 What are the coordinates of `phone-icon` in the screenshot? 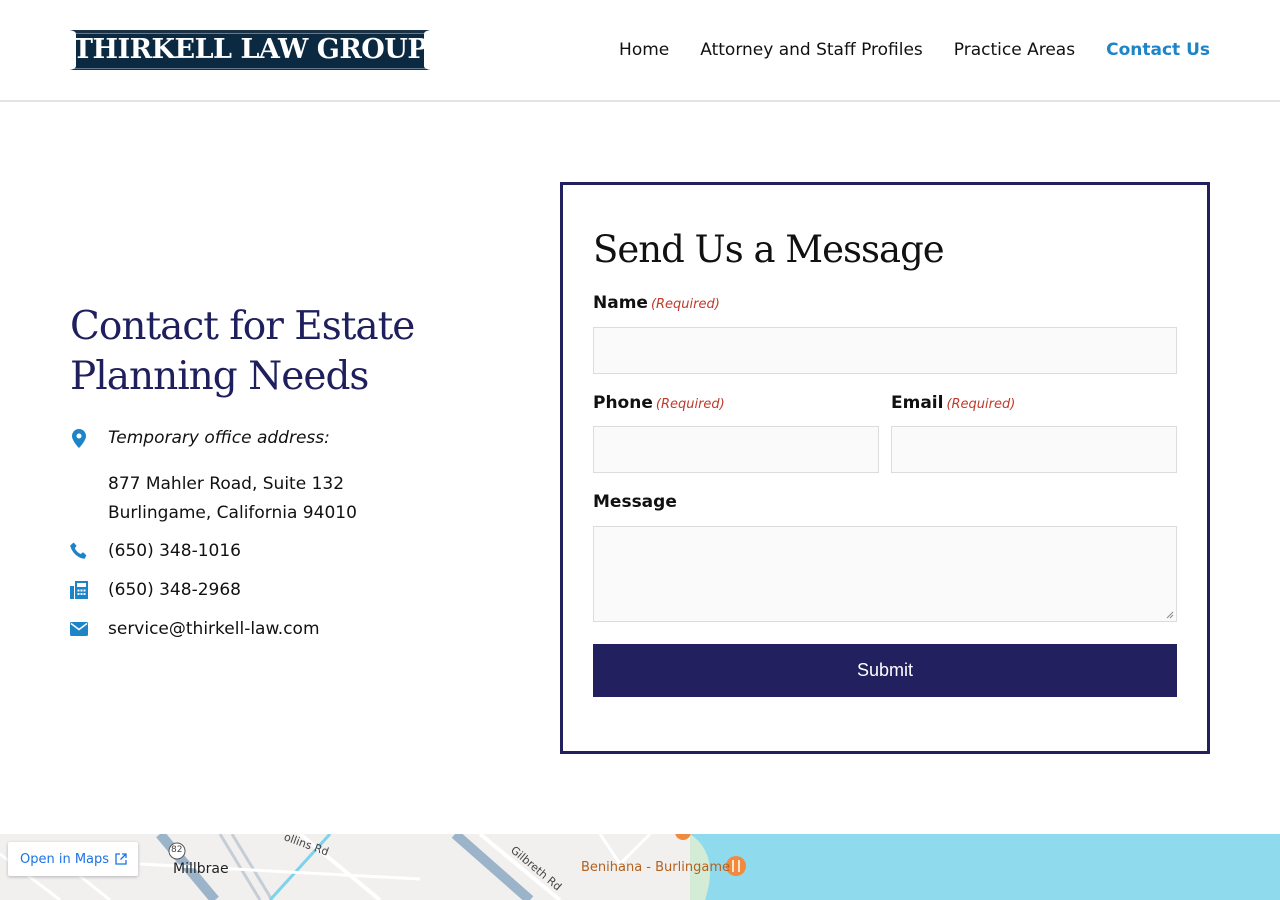 It's located at (79, 551).